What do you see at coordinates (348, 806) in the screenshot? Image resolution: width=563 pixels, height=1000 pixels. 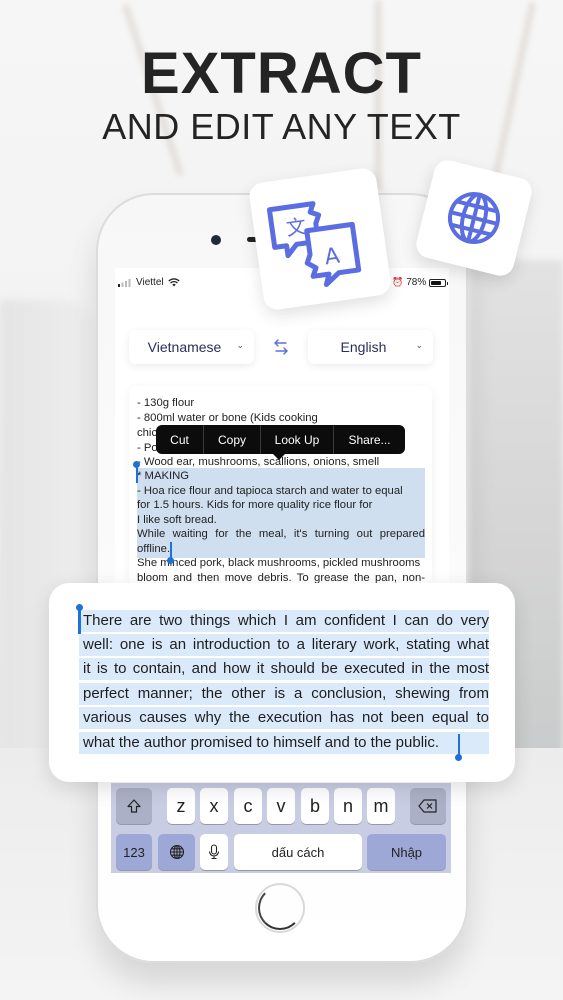 I see `key-n: n` at bounding box center [348, 806].